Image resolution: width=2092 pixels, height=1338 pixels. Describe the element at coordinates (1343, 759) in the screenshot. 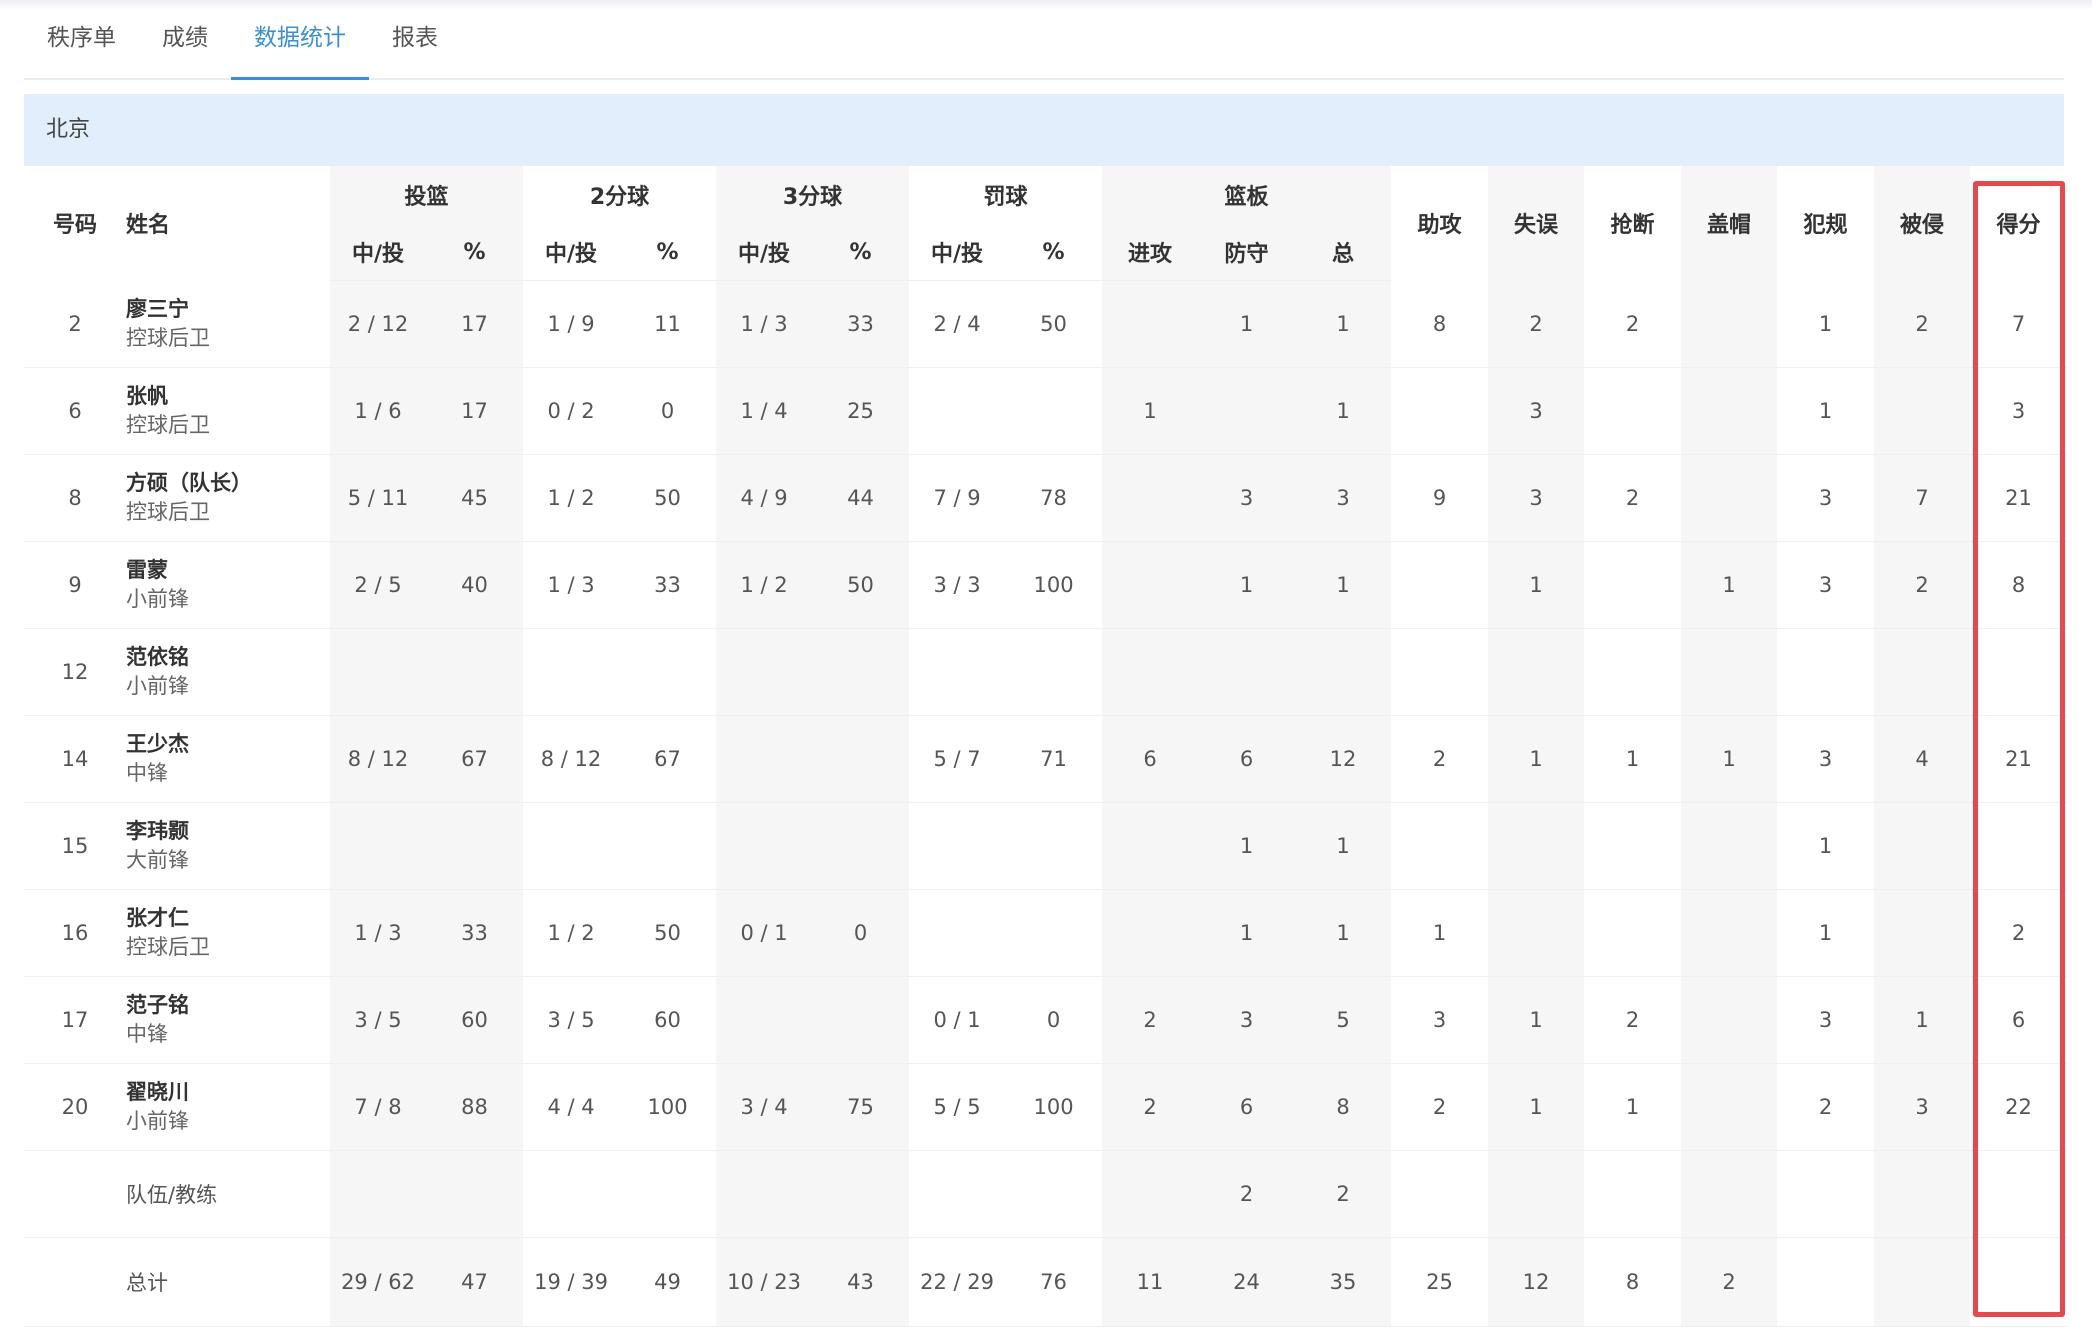

I see `stat-treb: 12` at that location.